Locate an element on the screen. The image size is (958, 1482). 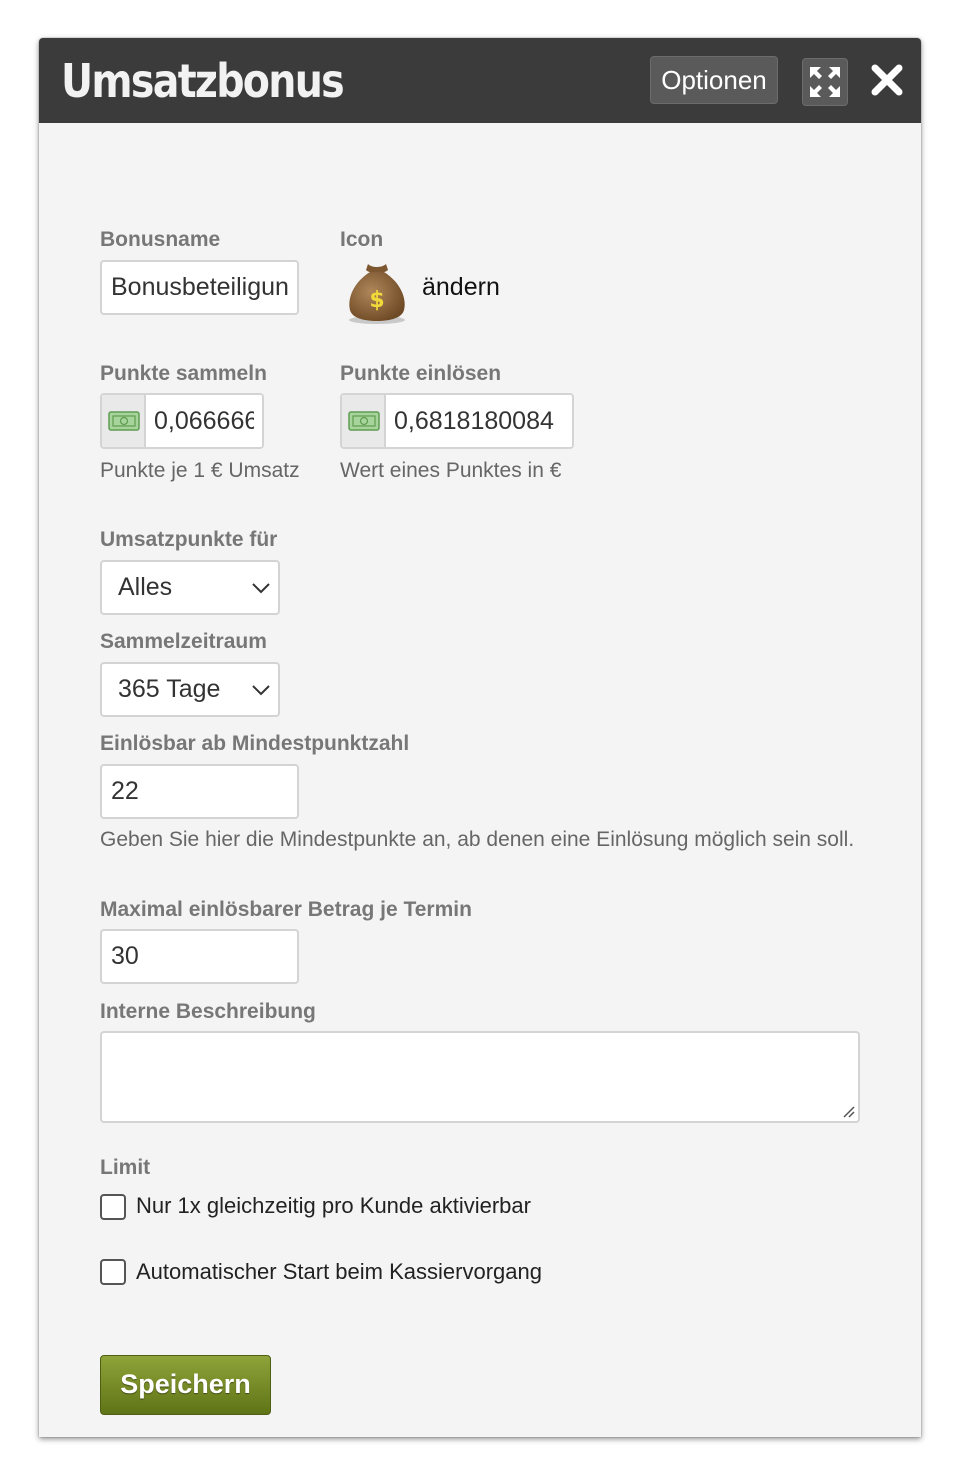
money-bag-icon: $ is located at coordinates (377, 295).